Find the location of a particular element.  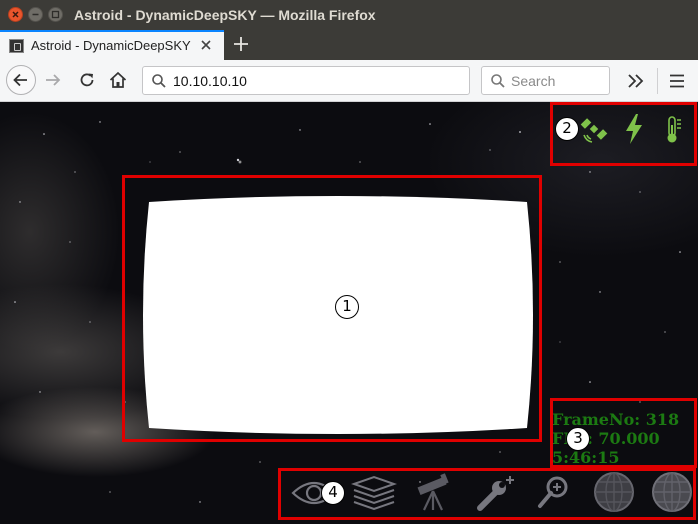

globe-icon is located at coordinates (672, 492).